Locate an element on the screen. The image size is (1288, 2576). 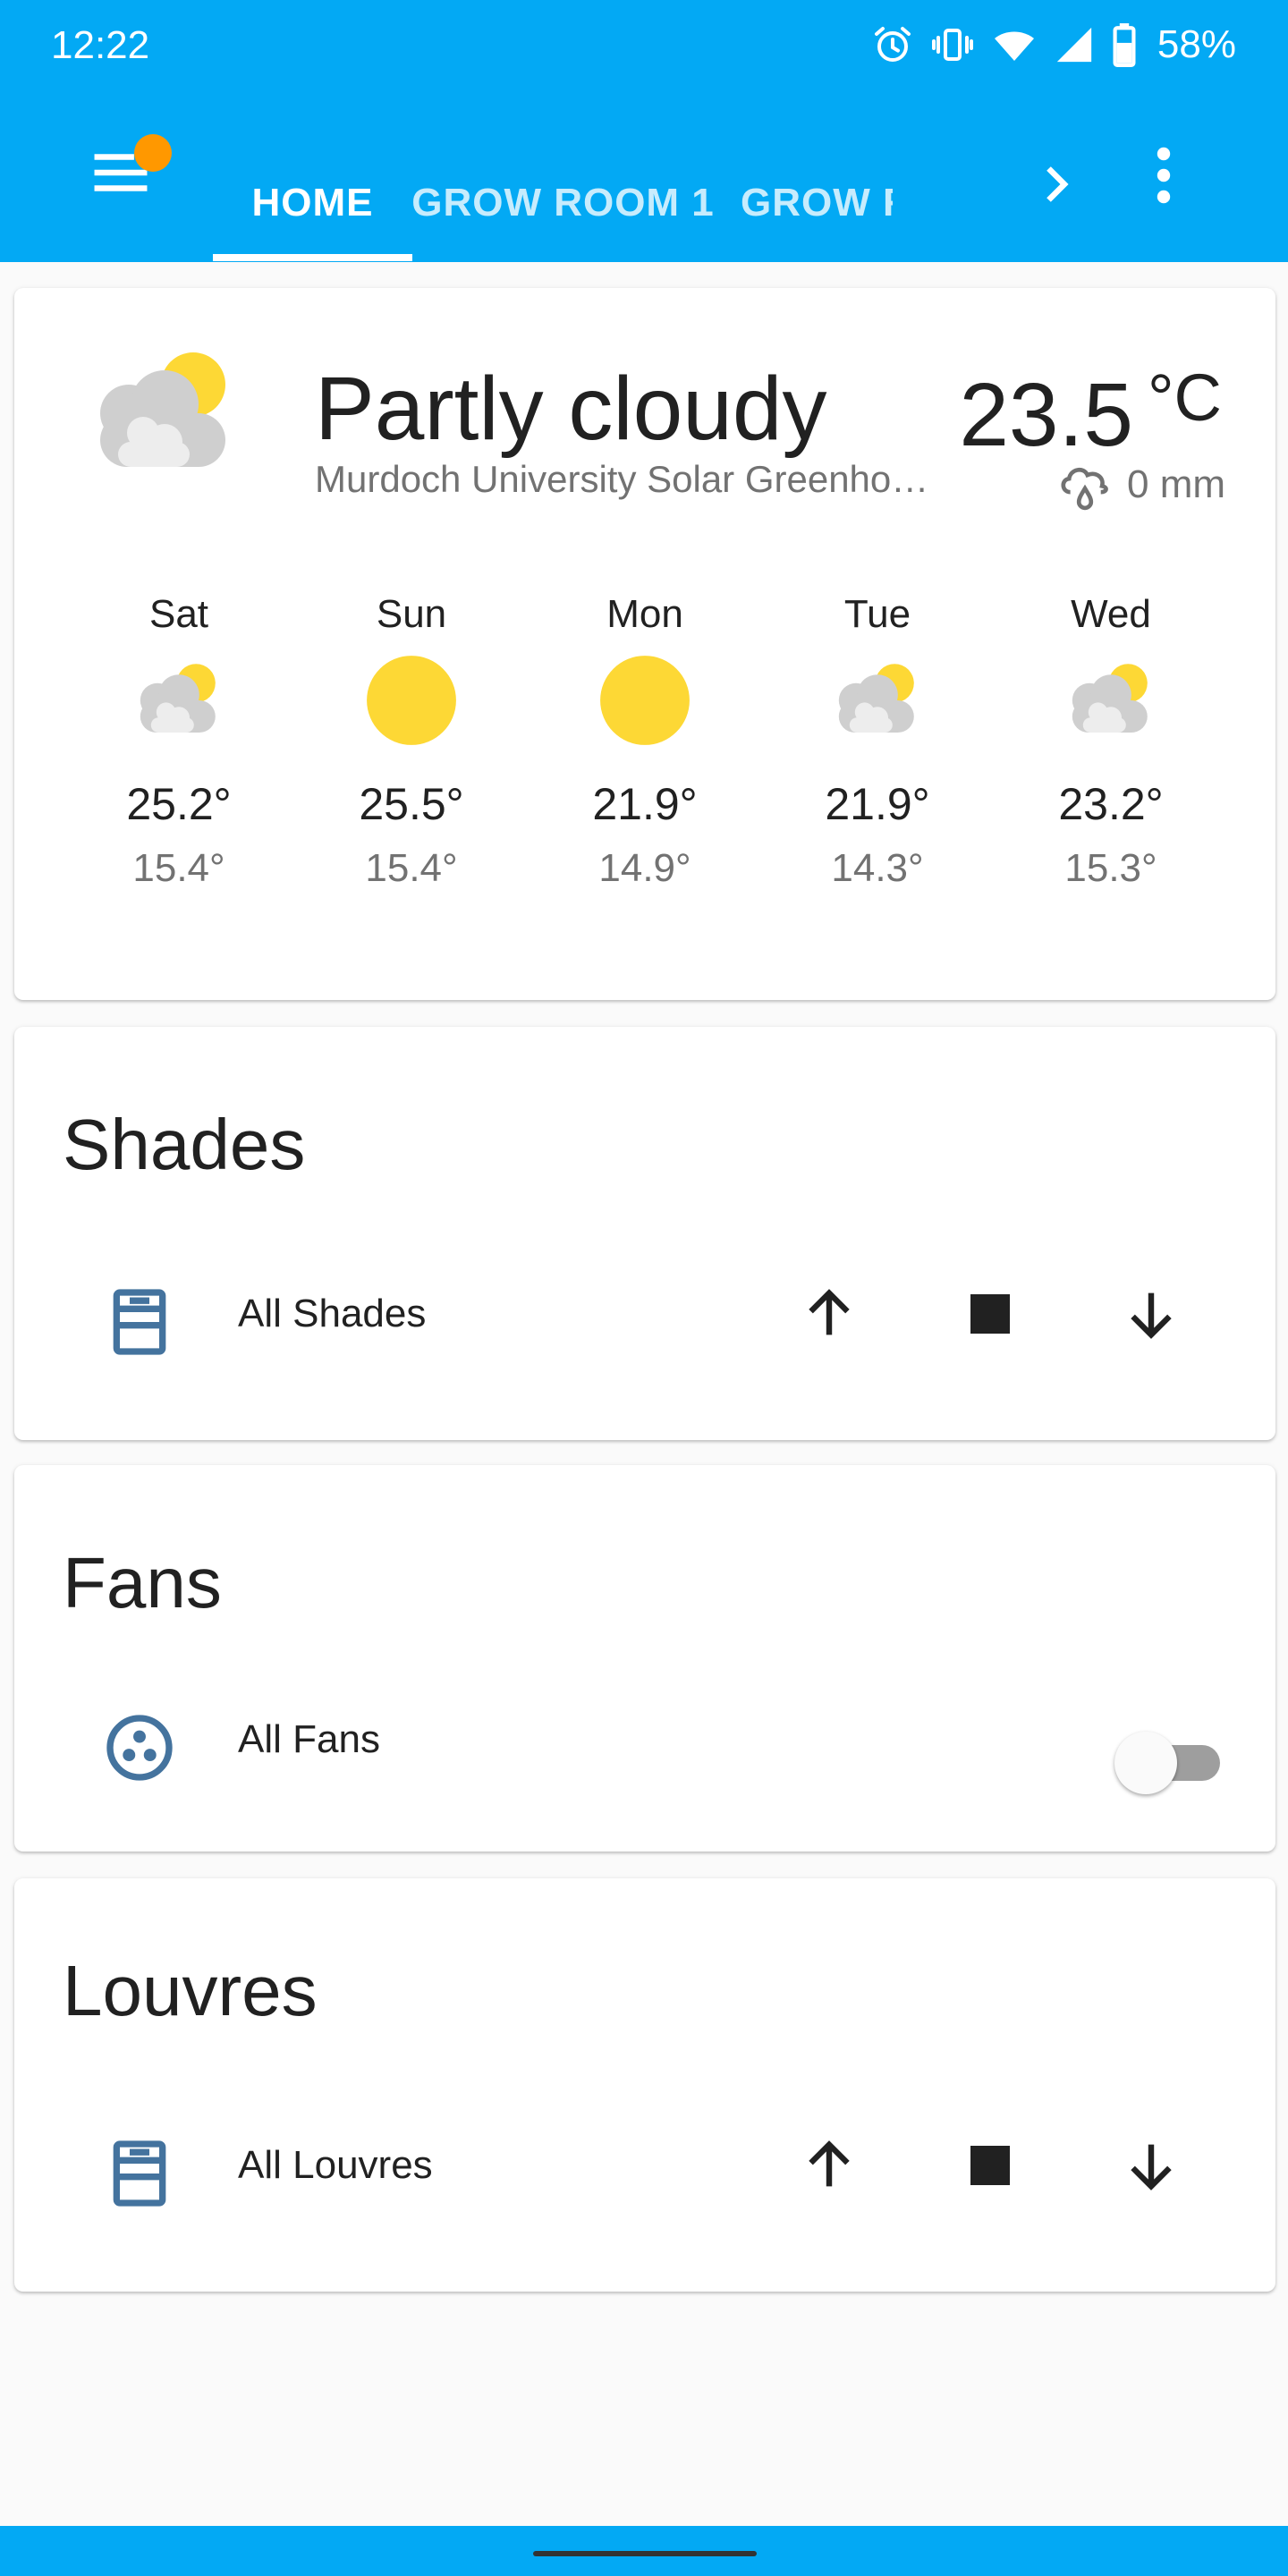
notification-badge is located at coordinates (153, 153).